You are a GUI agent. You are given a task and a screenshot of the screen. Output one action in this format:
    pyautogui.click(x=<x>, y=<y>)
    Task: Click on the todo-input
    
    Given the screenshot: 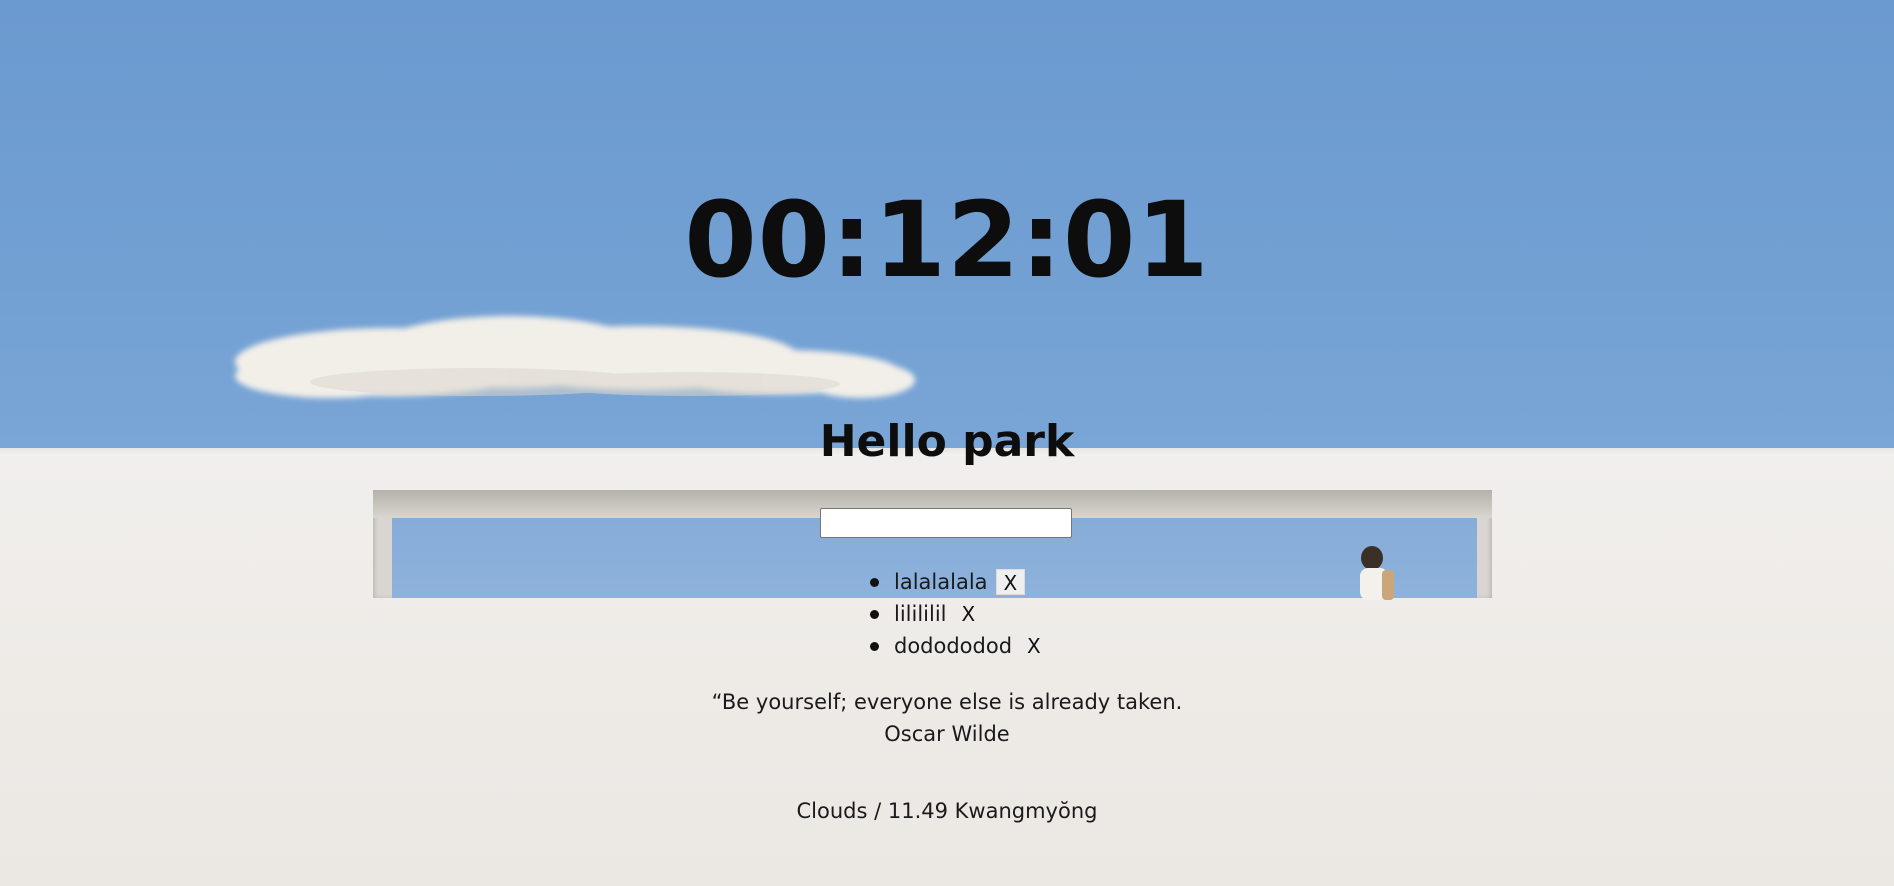 What is the action you would take?
    pyautogui.click(x=946, y=523)
    